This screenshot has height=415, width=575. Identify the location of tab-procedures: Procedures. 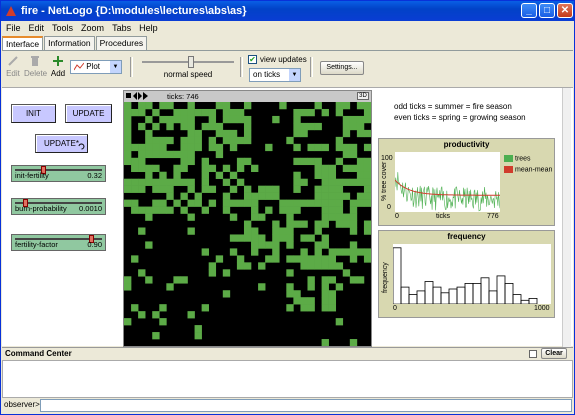
(121, 43).